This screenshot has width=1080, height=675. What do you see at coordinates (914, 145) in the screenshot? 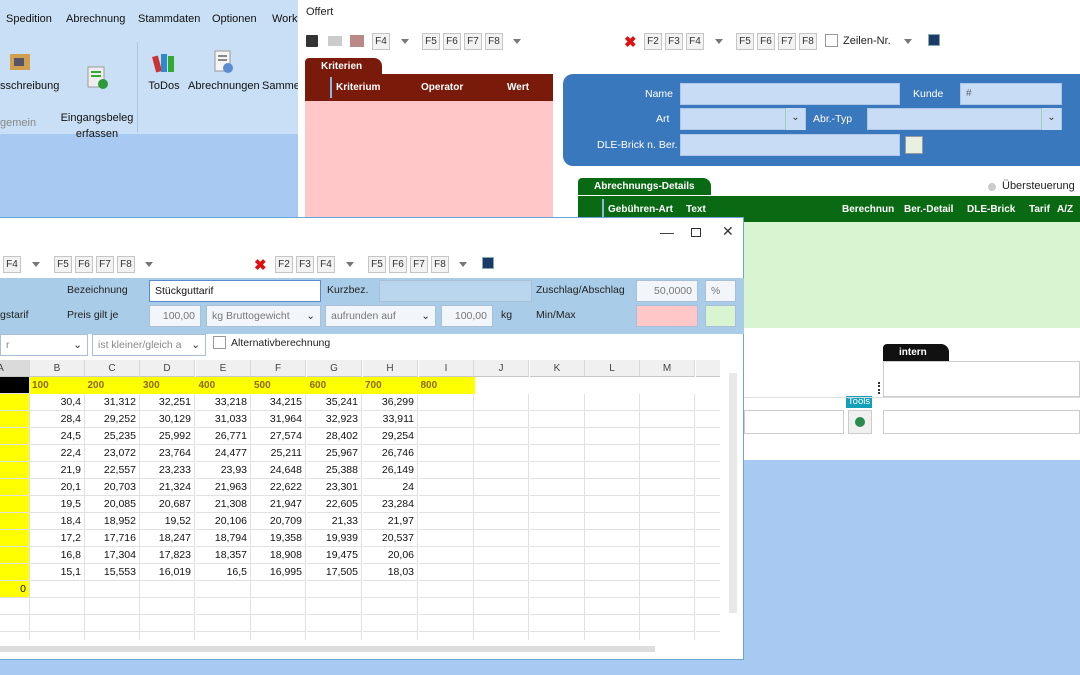
I see `brick-lookup-icon` at bounding box center [914, 145].